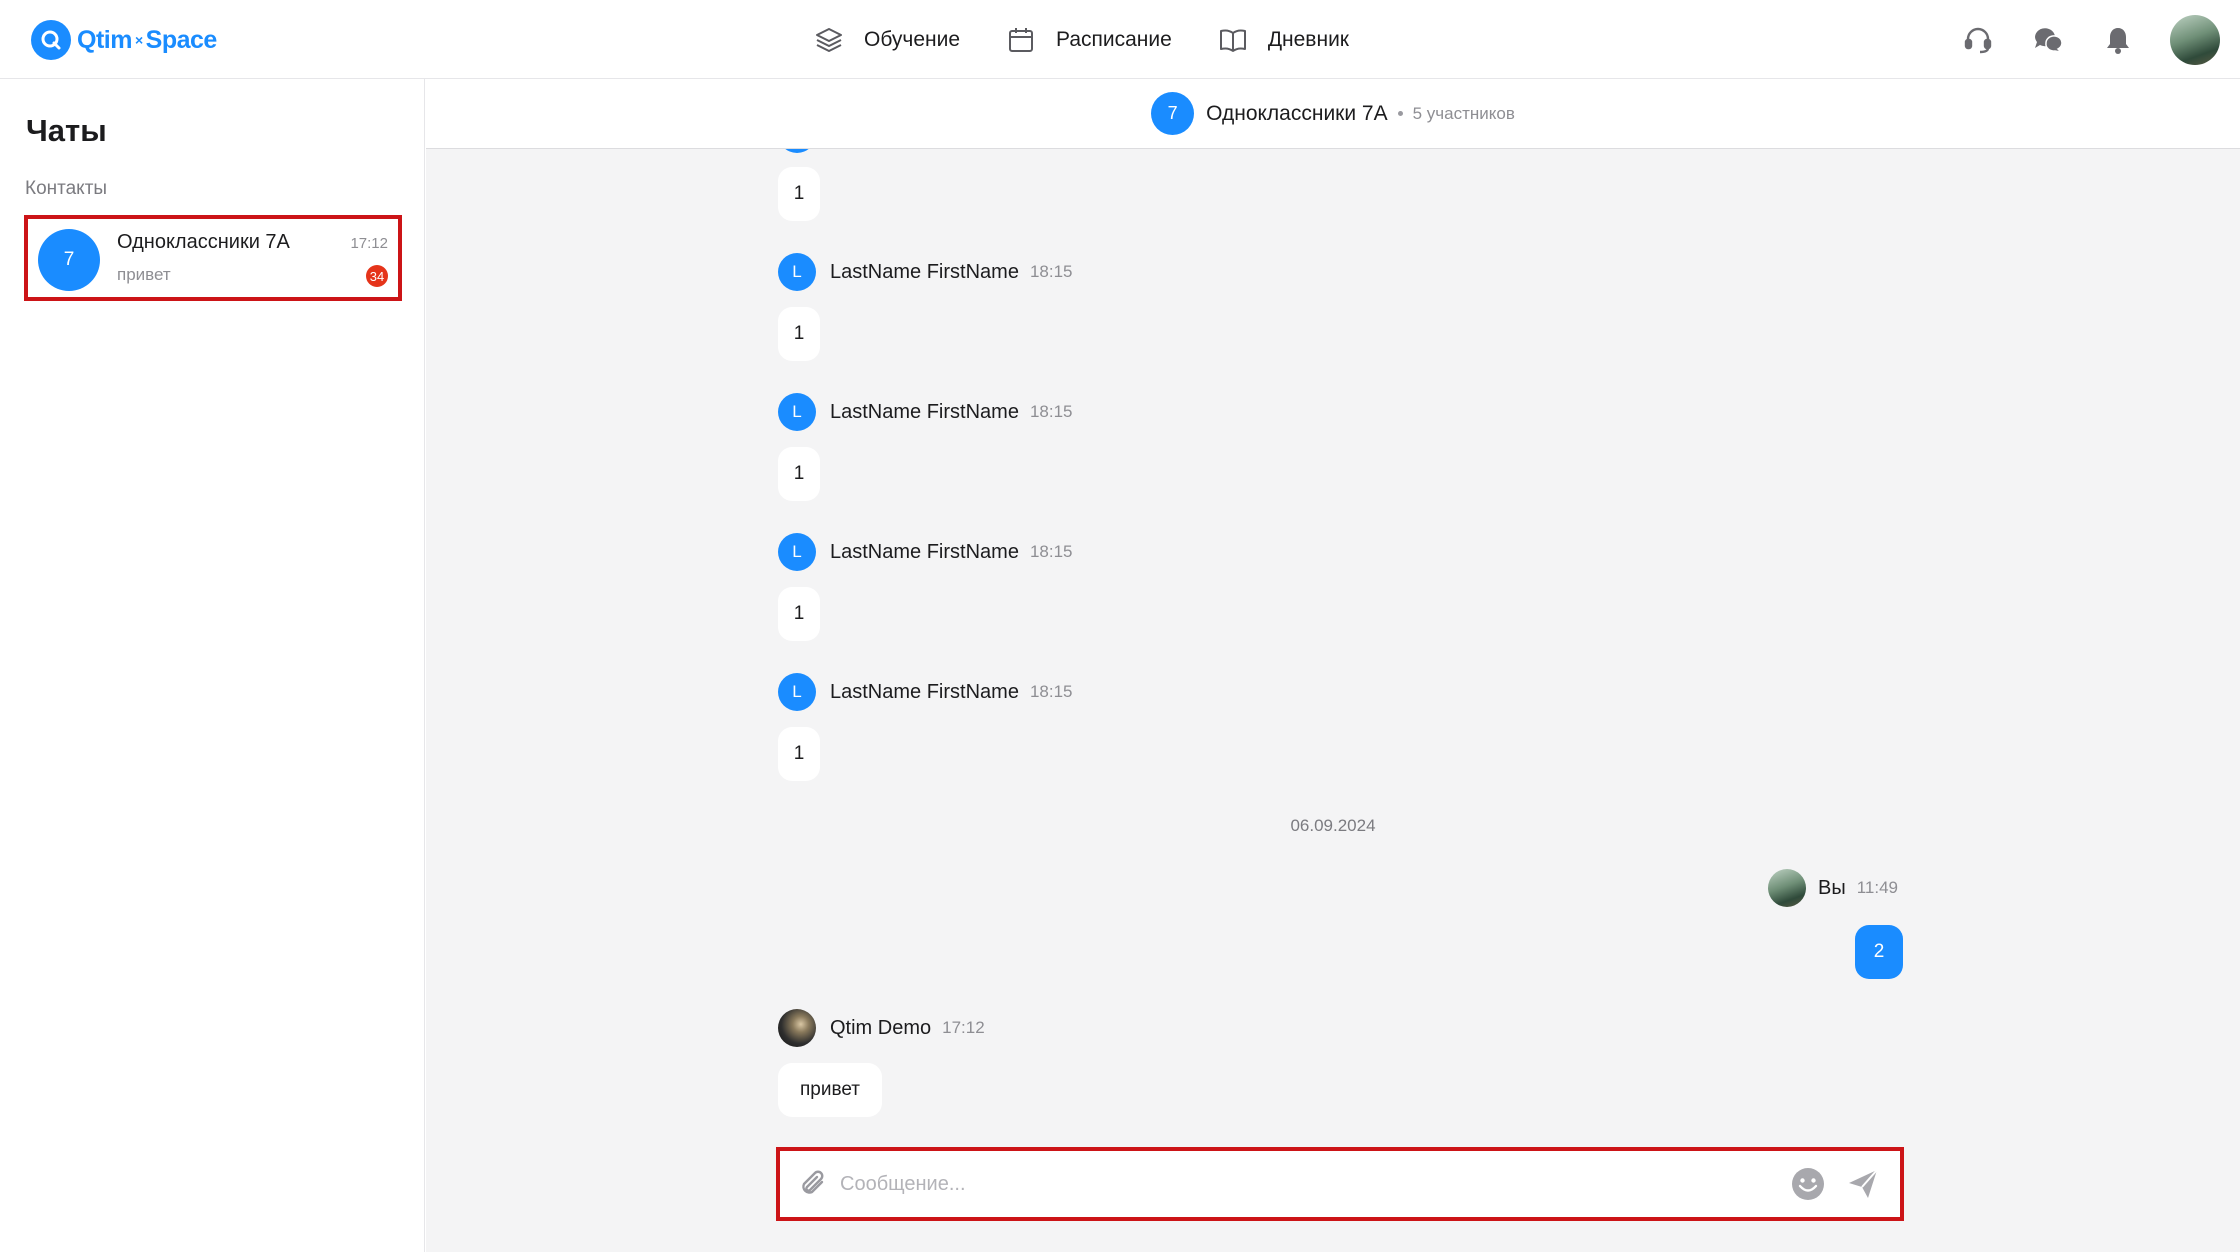 The width and height of the screenshot is (2240, 1252). What do you see at coordinates (104, 39) in the screenshot?
I see `logo-left: Qtim` at bounding box center [104, 39].